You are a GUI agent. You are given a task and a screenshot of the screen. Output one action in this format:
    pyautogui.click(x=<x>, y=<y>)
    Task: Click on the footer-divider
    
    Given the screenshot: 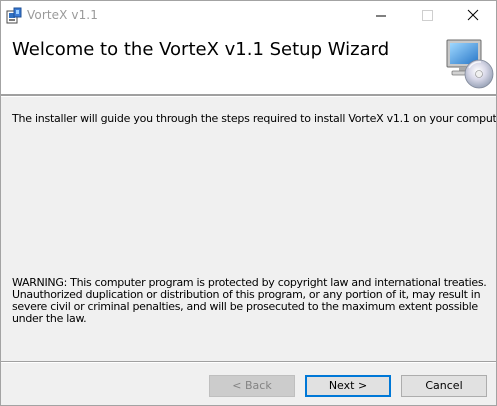 What is the action you would take?
    pyautogui.click(x=248, y=362)
    